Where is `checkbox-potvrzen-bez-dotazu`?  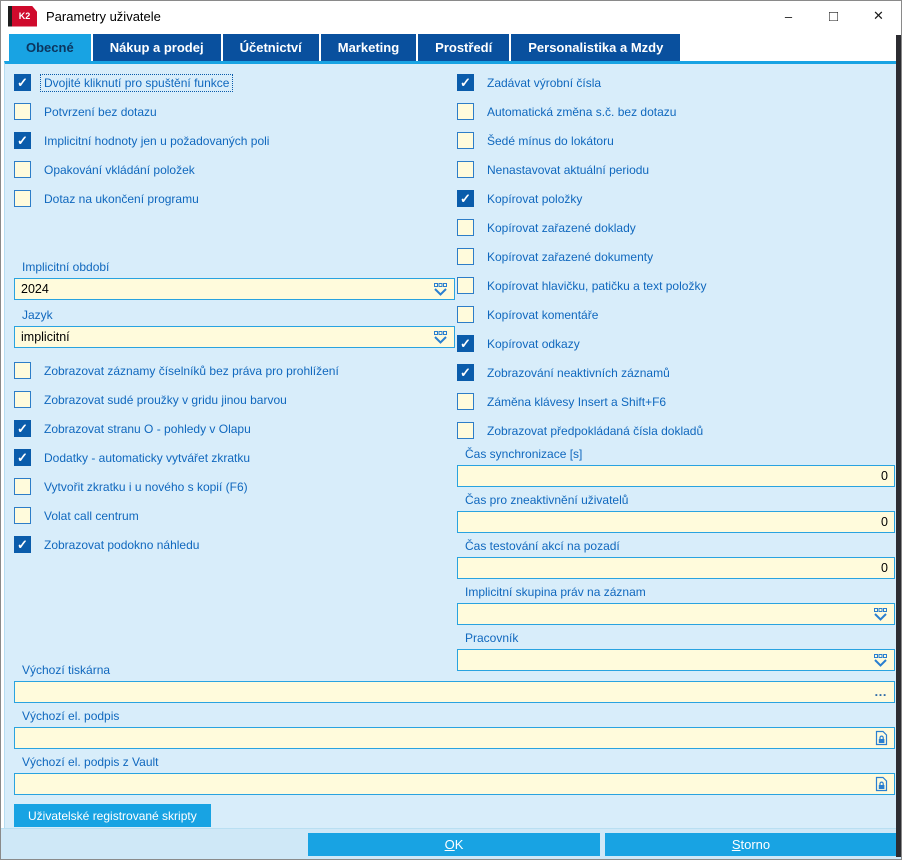
checkbox-potvrzen-bez-dotazu is located at coordinates (22, 111).